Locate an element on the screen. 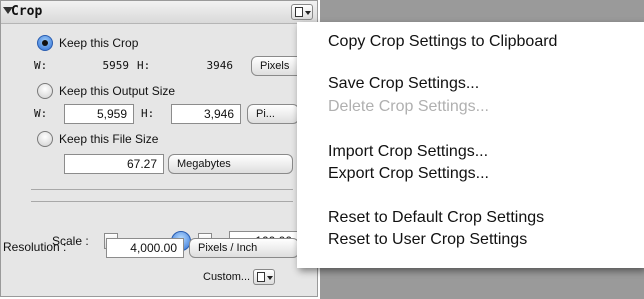  menu-item-copy-to-clipboard: Copy Crop Settings to Clipboard is located at coordinates (442, 42).